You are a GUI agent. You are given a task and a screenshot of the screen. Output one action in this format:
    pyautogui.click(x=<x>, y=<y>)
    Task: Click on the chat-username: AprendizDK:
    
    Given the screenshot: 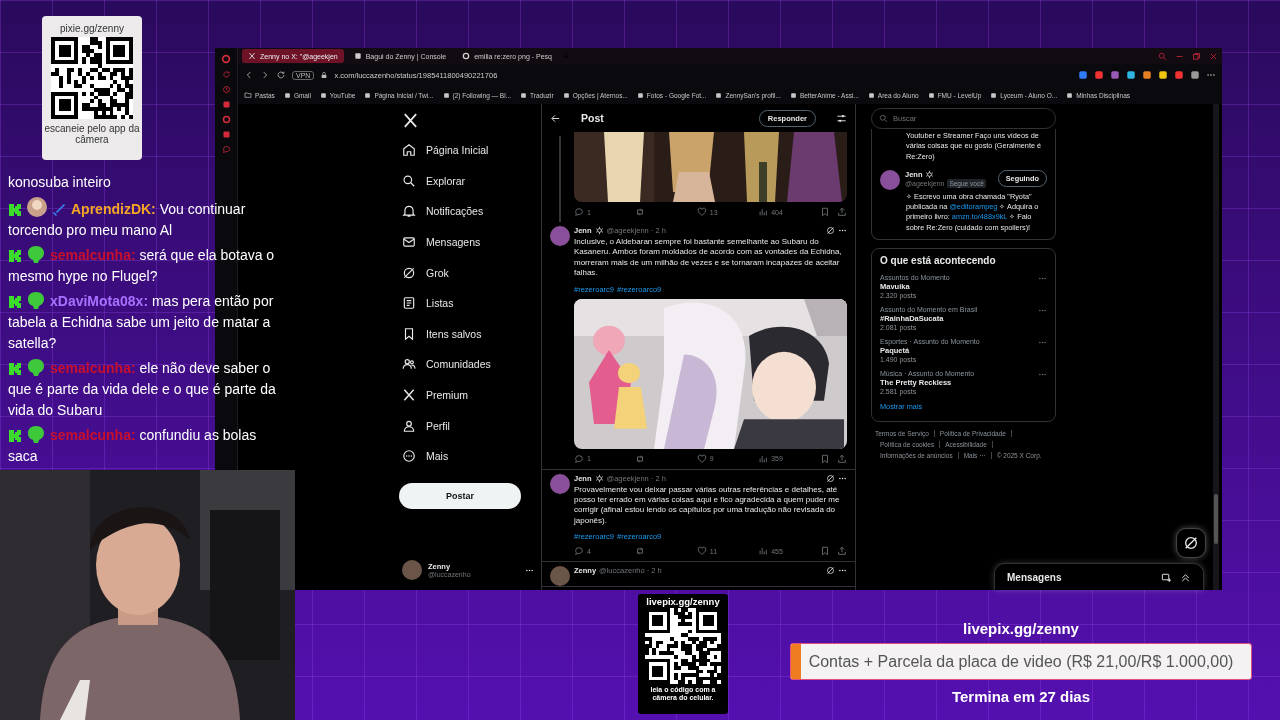 What is the action you would take?
    pyautogui.click(x=113, y=209)
    